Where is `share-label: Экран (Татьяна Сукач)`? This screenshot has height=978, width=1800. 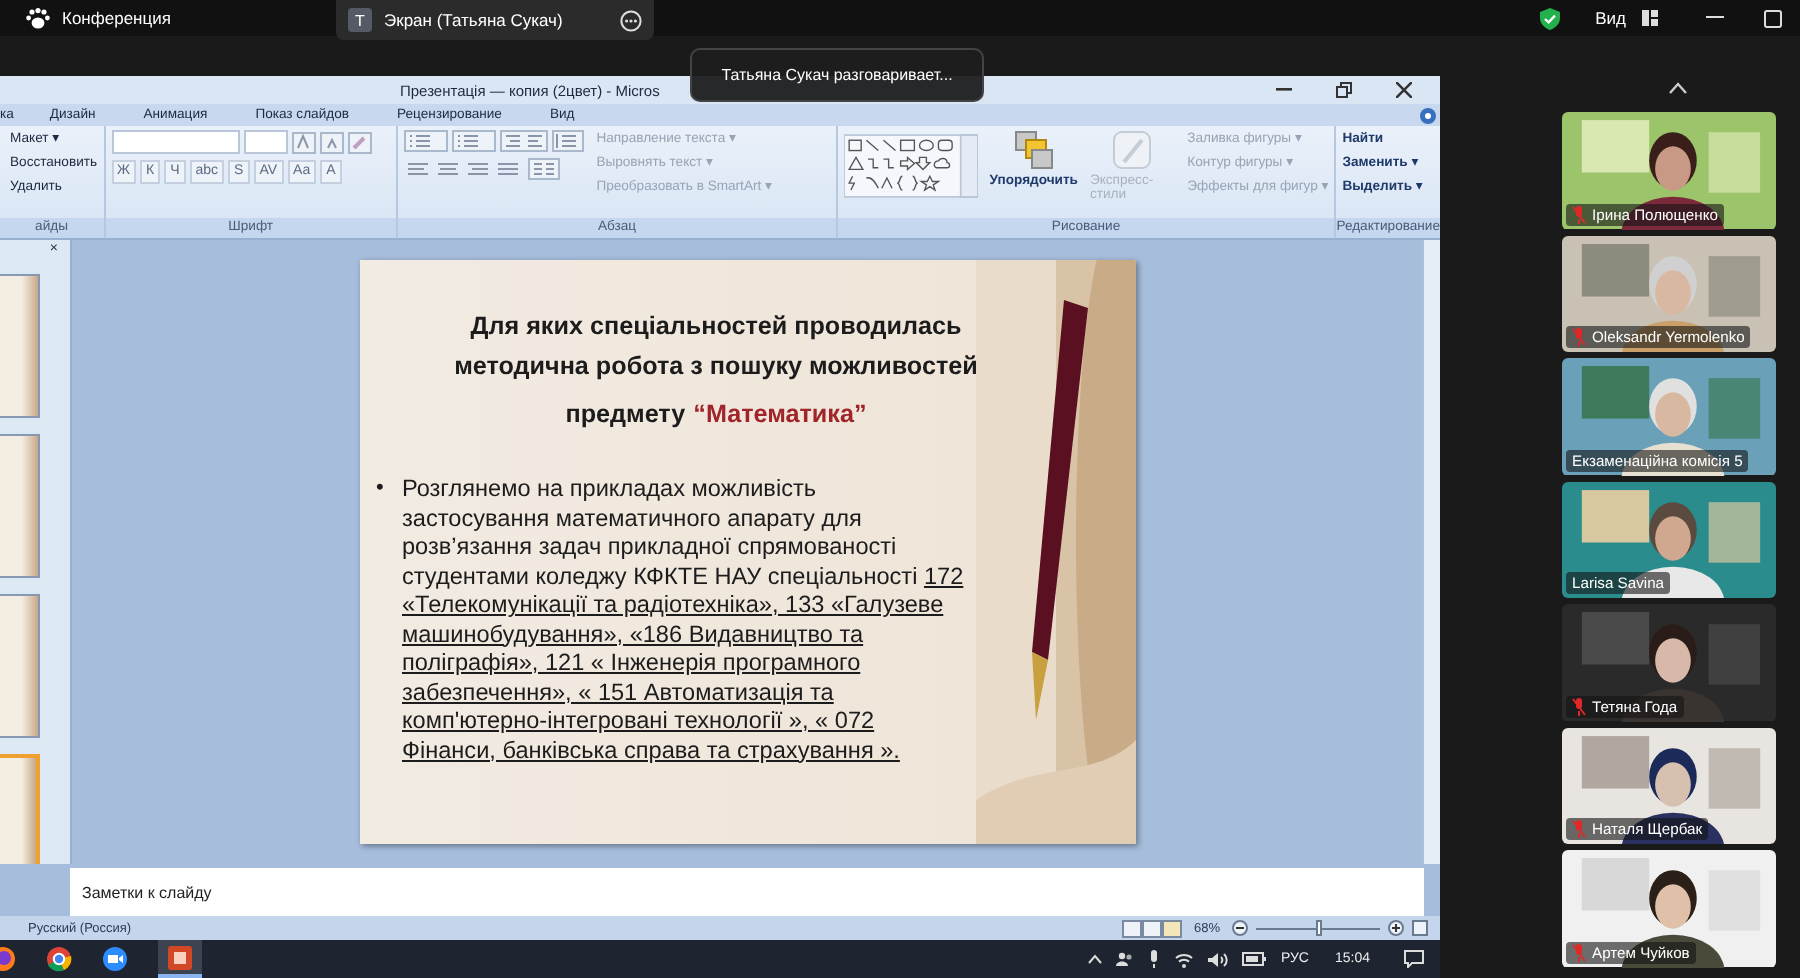
share-label: Экран (Татьяна Сукач) is located at coordinates (474, 20).